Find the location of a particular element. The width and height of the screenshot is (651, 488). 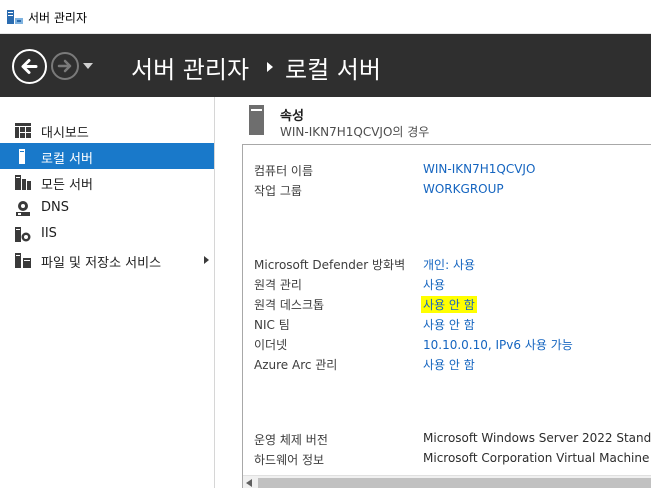

forward-button is located at coordinates (65, 66).